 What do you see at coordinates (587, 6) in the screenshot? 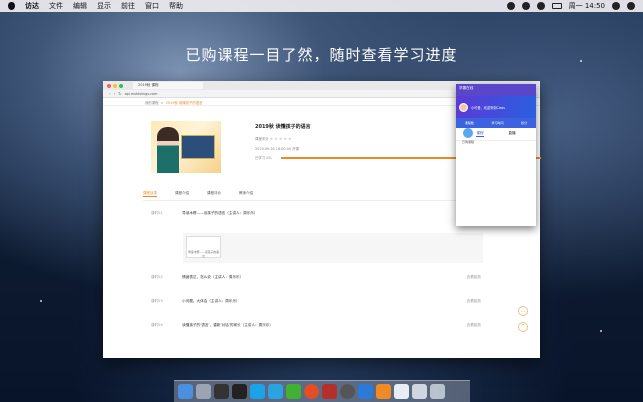
I see `clock: 周一 14:50` at bounding box center [587, 6].